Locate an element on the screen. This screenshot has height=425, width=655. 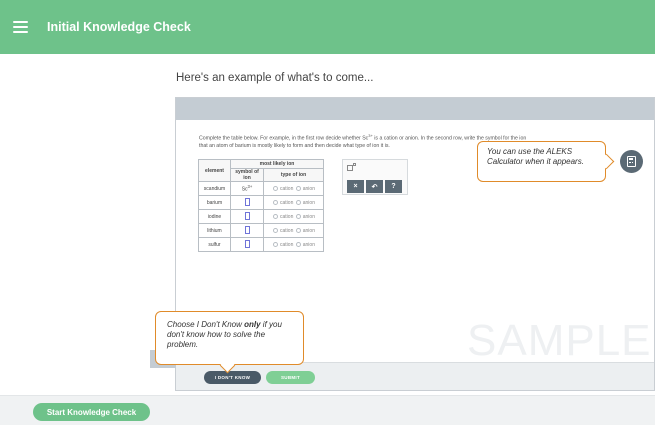
element-cell: barium is located at coordinates (214, 202).